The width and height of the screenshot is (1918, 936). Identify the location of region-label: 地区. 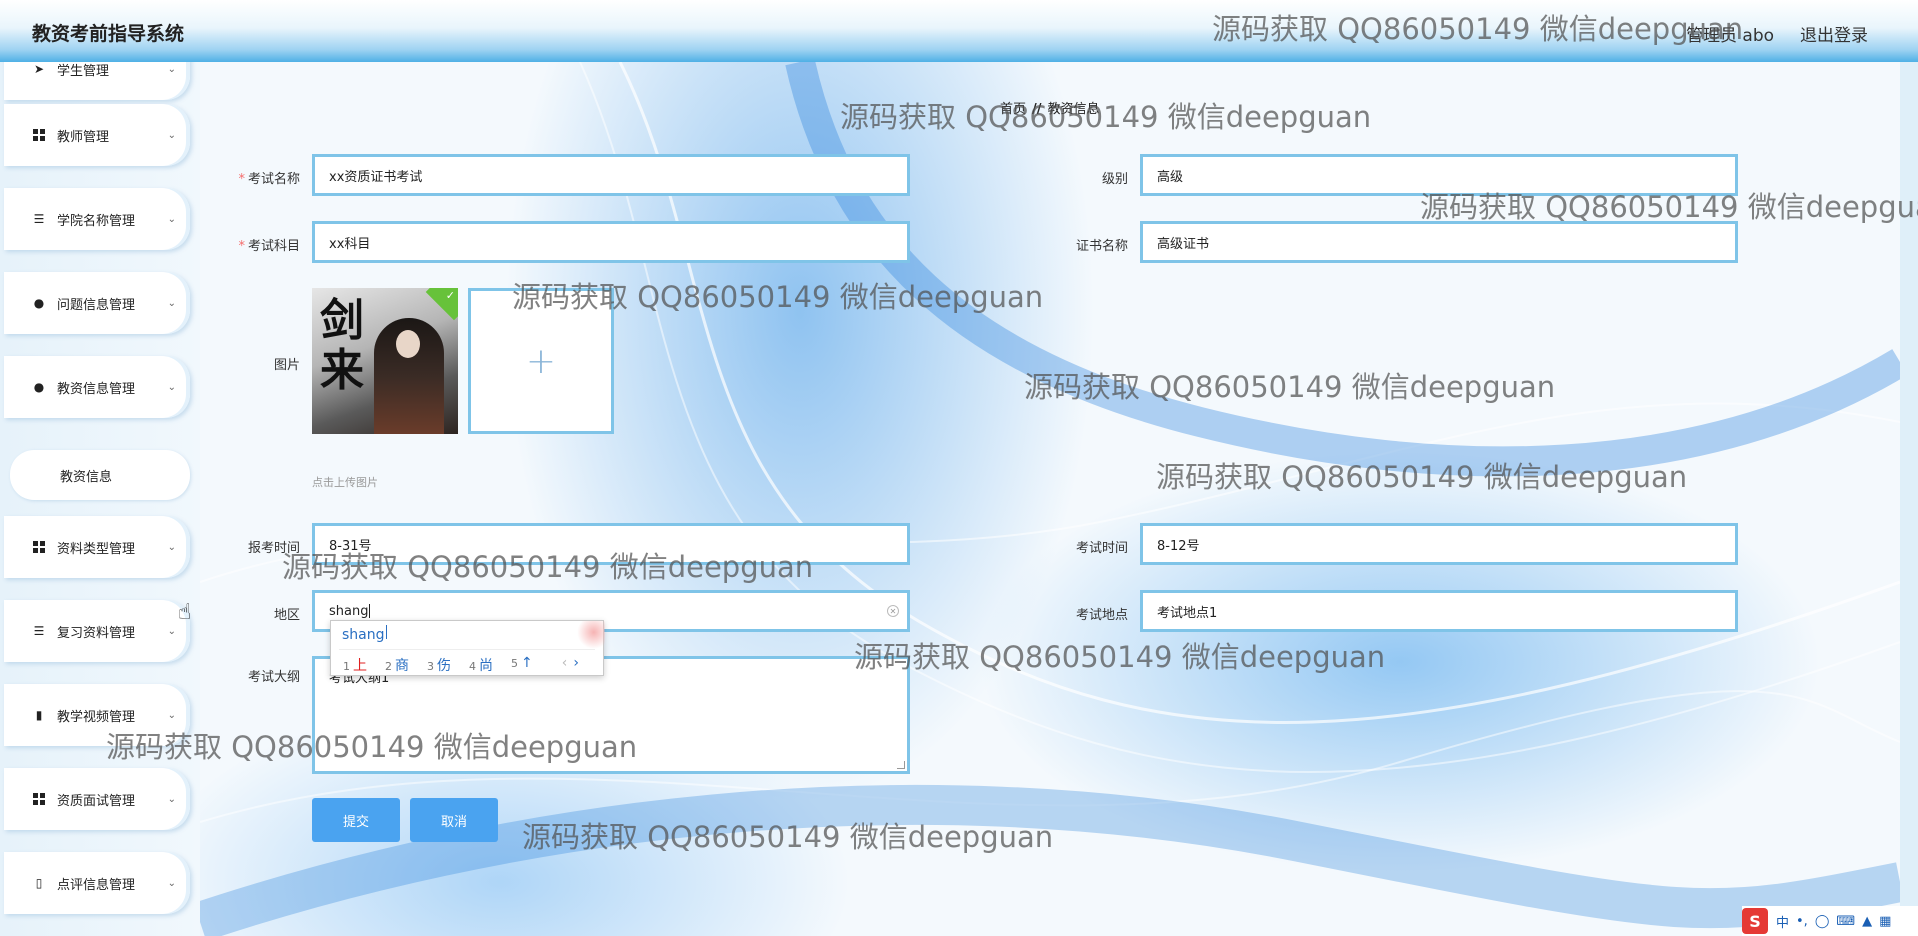
(286, 615).